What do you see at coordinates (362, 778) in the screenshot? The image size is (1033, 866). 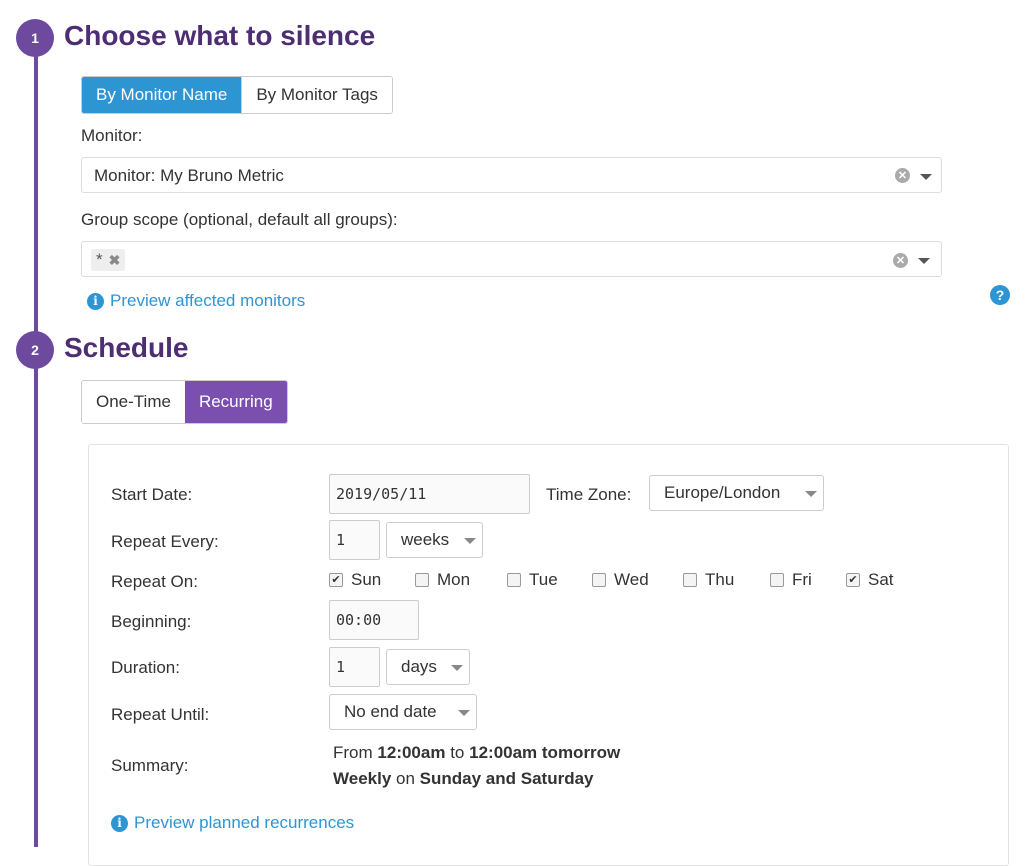 I see `summary-frequency: Weekly` at bounding box center [362, 778].